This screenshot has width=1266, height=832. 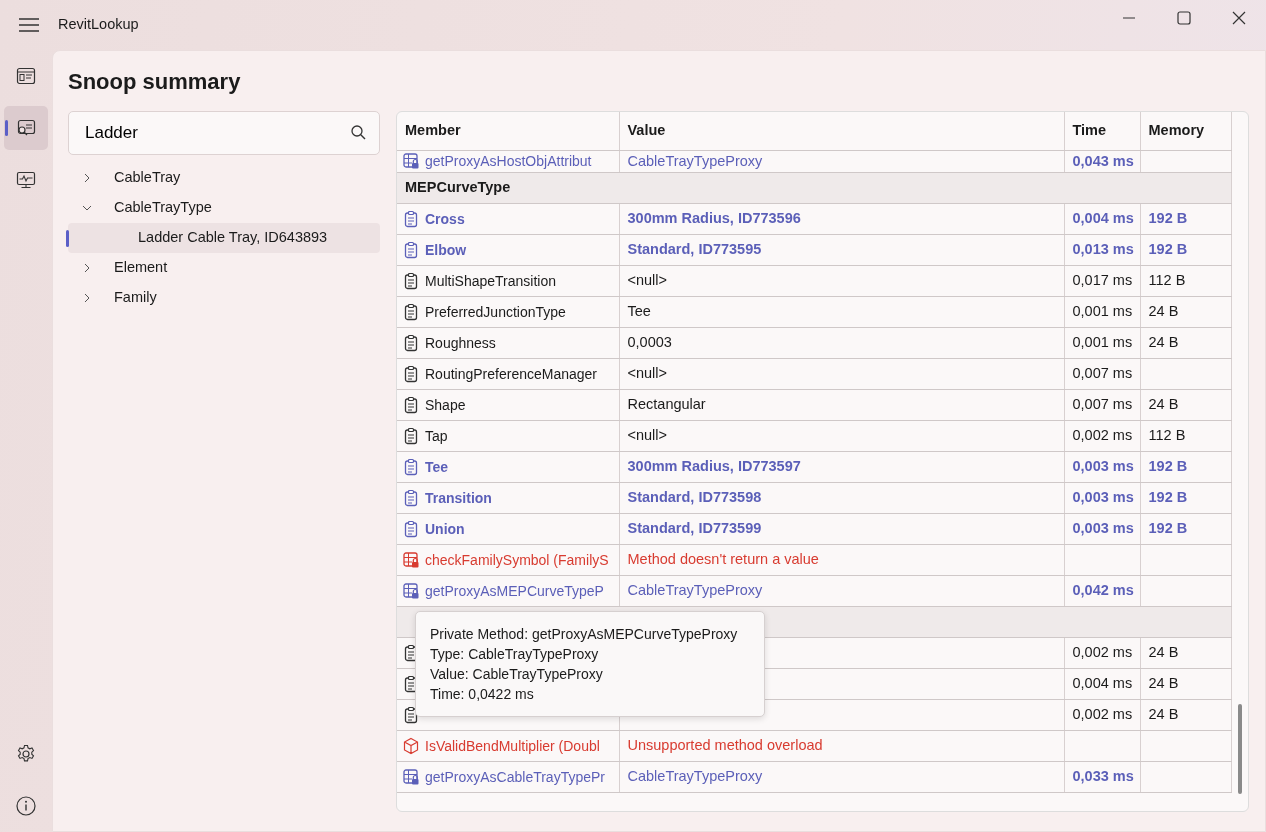 What do you see at coordinates (508, 250) in the screenshot?
I see `table-cell: Elbow` at bounding box center [508, 250].